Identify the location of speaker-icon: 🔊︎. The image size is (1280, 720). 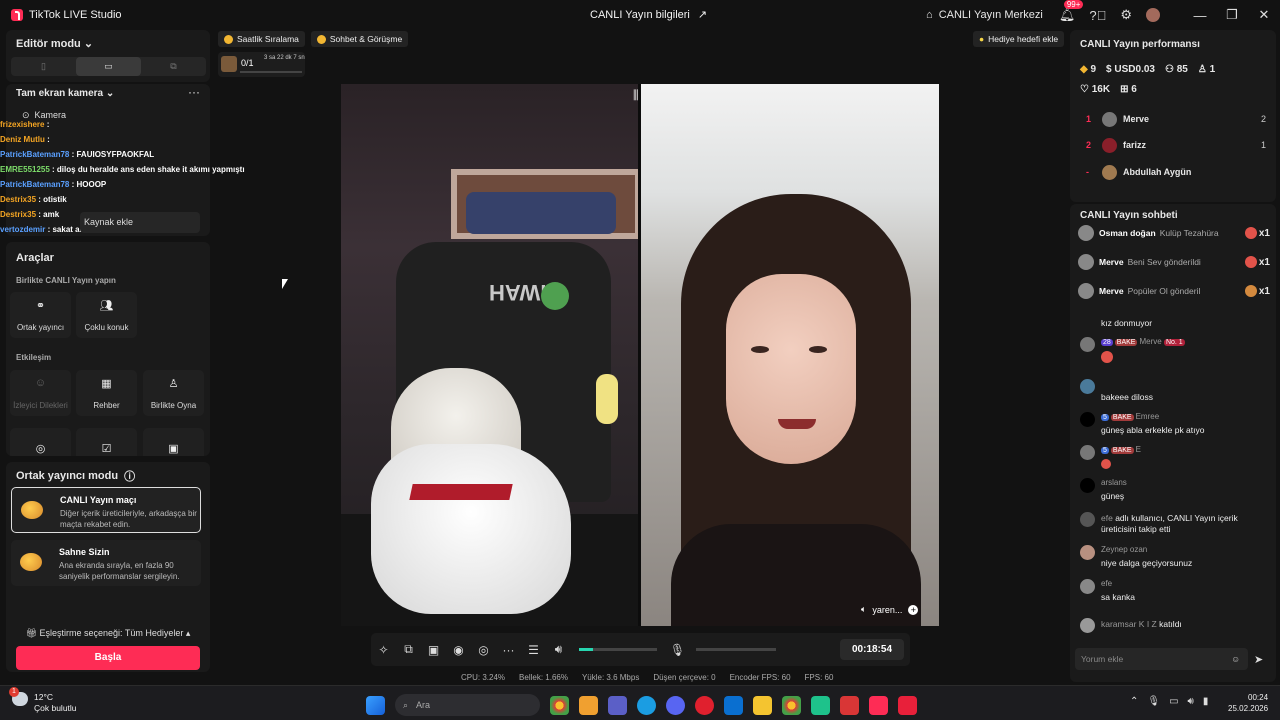
(1191, 701).